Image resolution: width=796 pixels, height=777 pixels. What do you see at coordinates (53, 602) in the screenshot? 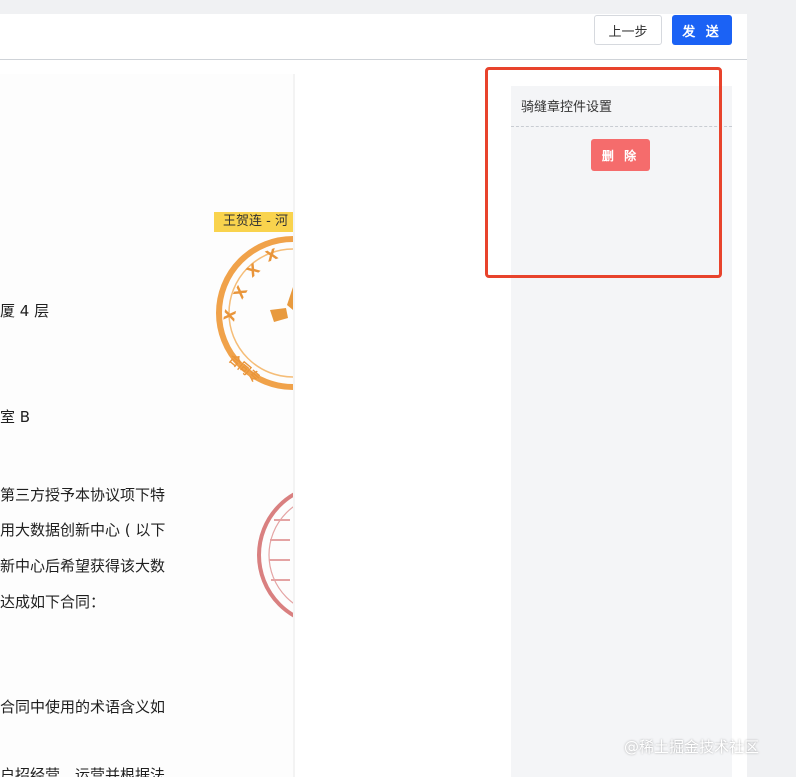
I see `doc-line: 达成如下合同：` at bounding box center [53, 602].